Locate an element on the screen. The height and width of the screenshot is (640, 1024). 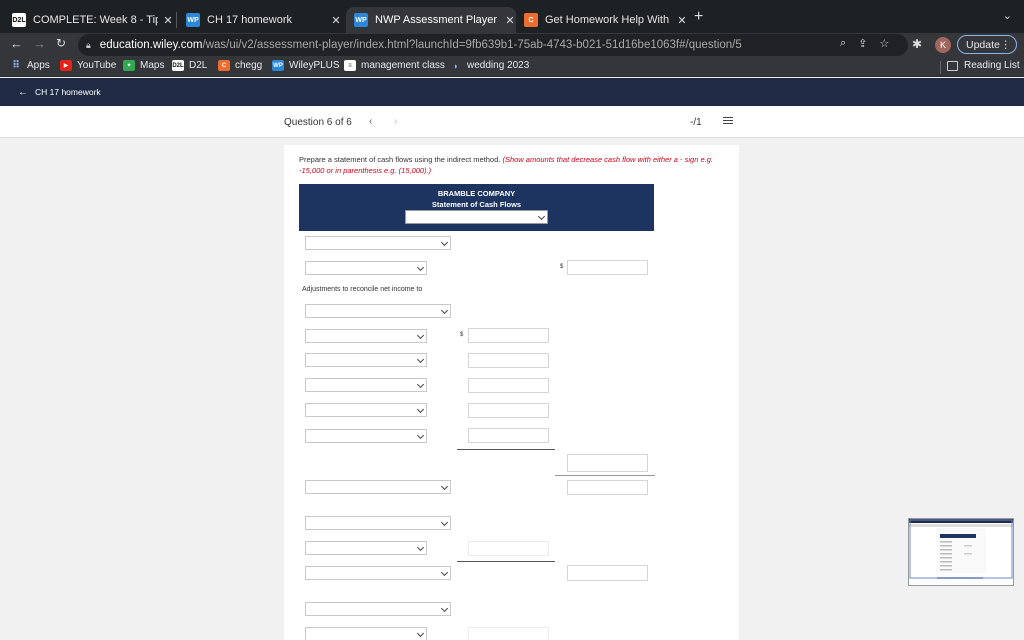
bookmark-management-class: ≡ management class is located at coordinates (394, 65).